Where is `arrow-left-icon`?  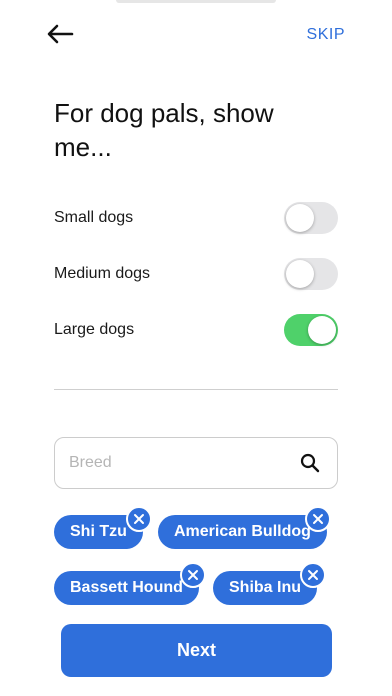 arrow-left-icon is located at coordinates (60, 34).